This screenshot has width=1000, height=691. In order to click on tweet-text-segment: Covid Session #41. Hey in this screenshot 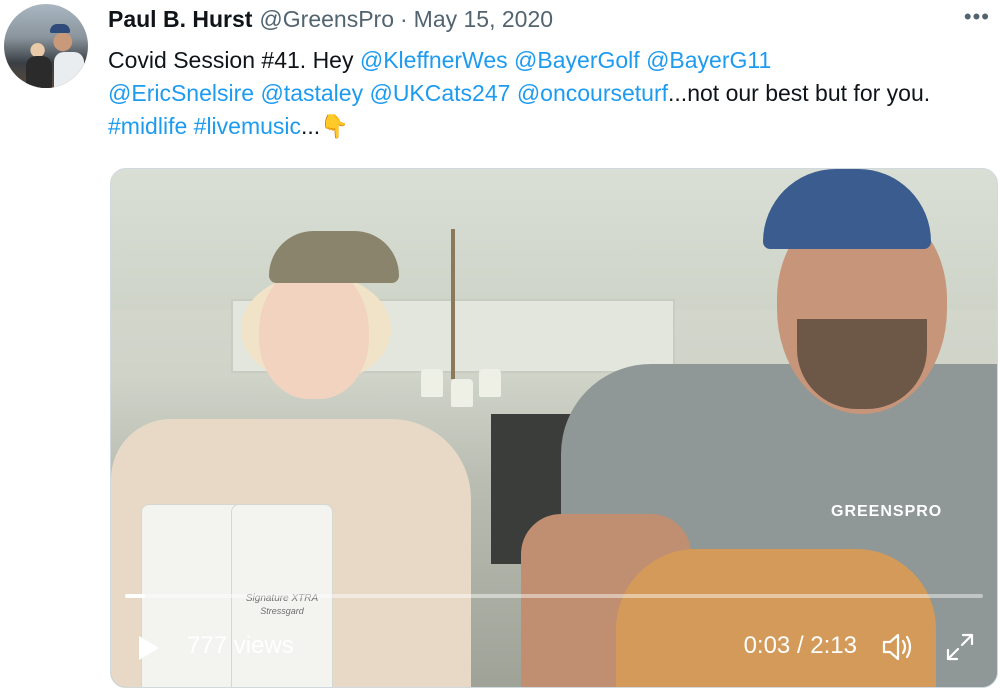, I will do `click(234, 60)`.